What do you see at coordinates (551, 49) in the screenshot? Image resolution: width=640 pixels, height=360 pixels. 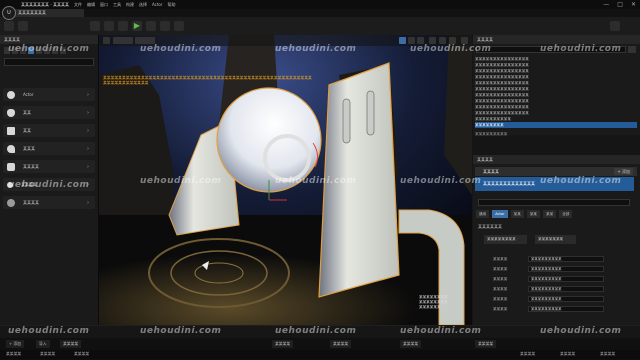 I see `outliner-search` at bounding box center [551, 49].